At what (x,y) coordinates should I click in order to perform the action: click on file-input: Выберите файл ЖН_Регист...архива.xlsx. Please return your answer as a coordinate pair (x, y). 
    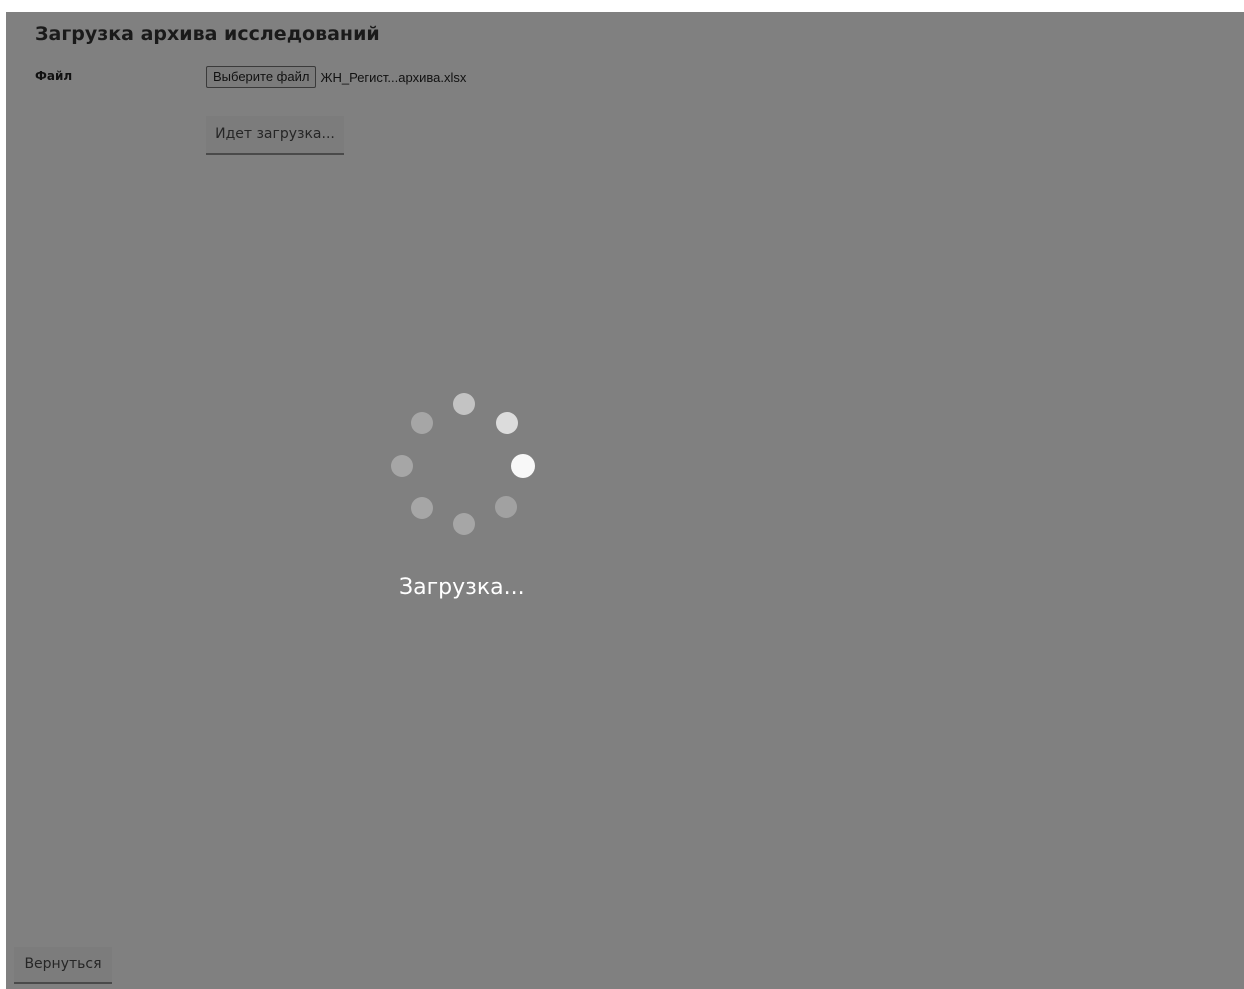
    Looking at the image, I should click on (336, 77).